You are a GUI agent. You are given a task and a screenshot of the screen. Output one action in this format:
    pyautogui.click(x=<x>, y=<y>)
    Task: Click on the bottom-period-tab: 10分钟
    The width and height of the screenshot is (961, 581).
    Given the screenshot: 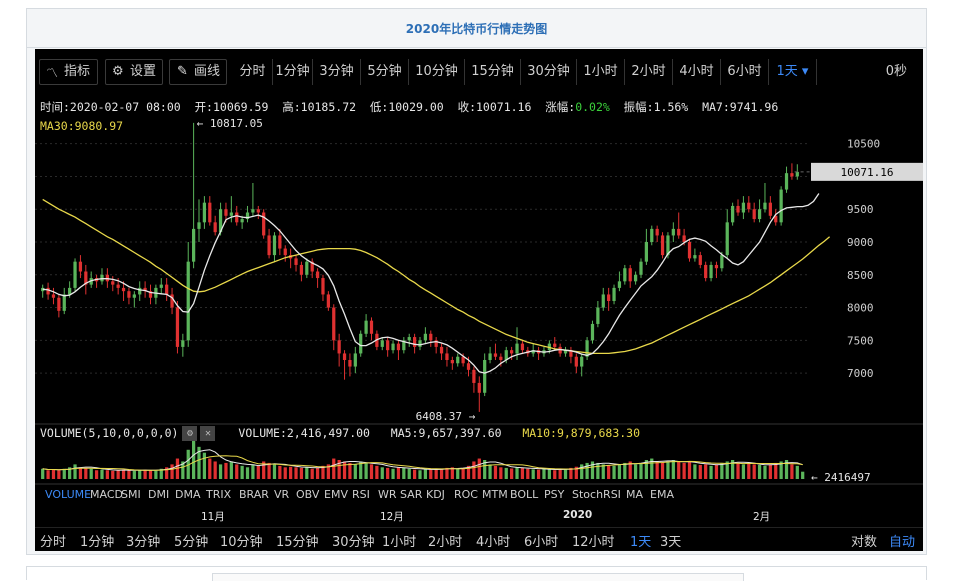 What is the action you would take?
    pyautogui.click(x=241, y=540)
    